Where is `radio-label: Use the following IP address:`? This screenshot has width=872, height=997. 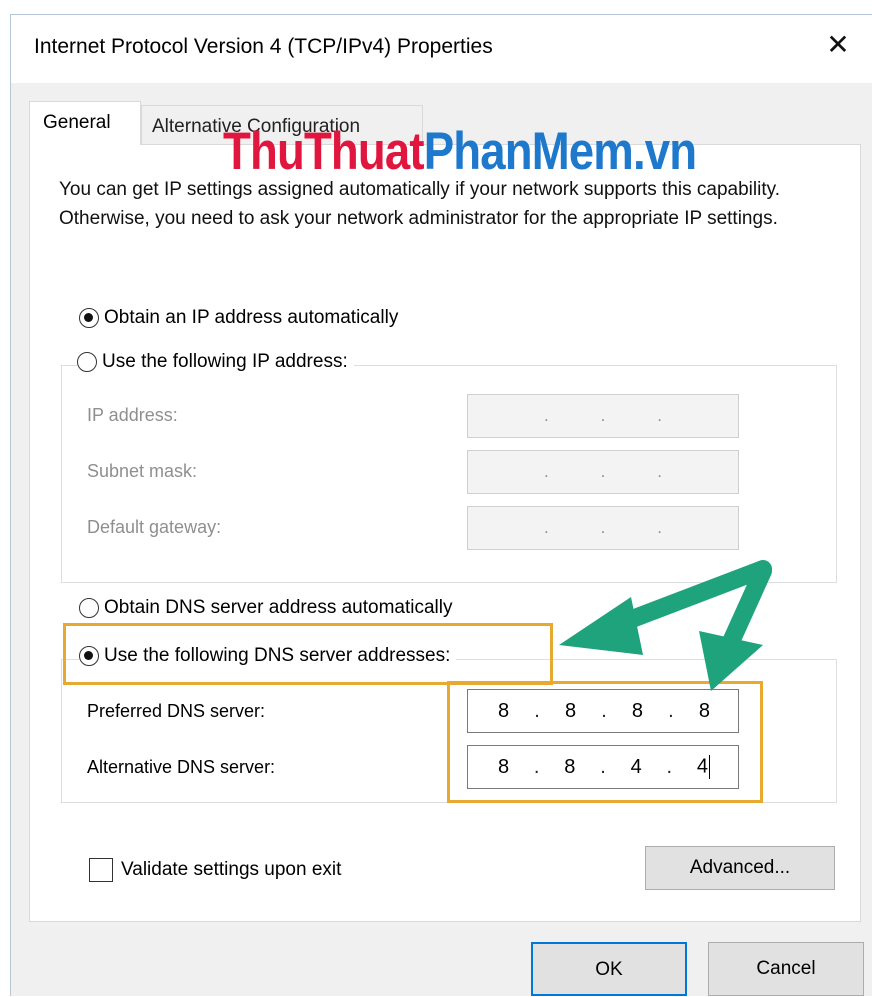
radio-label: Use the following IP address: is located at coordinates (225, 361).